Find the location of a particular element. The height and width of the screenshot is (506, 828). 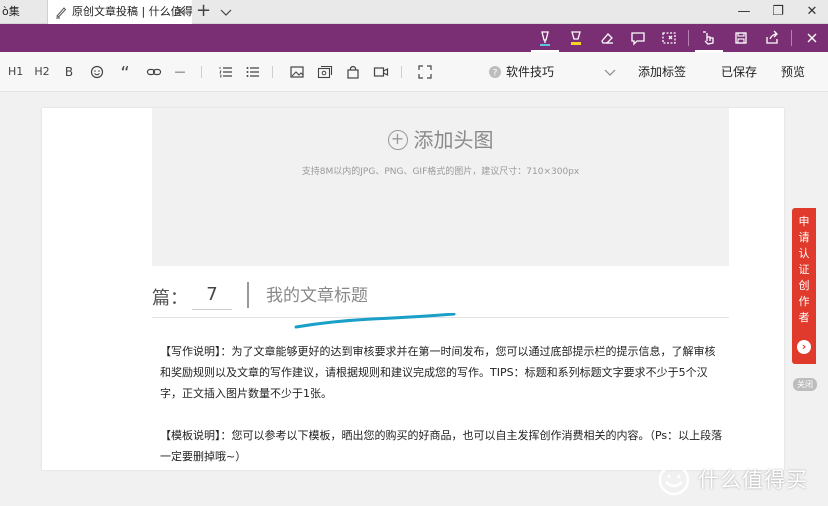

eraser-icon is located at coordinates (607, 38).